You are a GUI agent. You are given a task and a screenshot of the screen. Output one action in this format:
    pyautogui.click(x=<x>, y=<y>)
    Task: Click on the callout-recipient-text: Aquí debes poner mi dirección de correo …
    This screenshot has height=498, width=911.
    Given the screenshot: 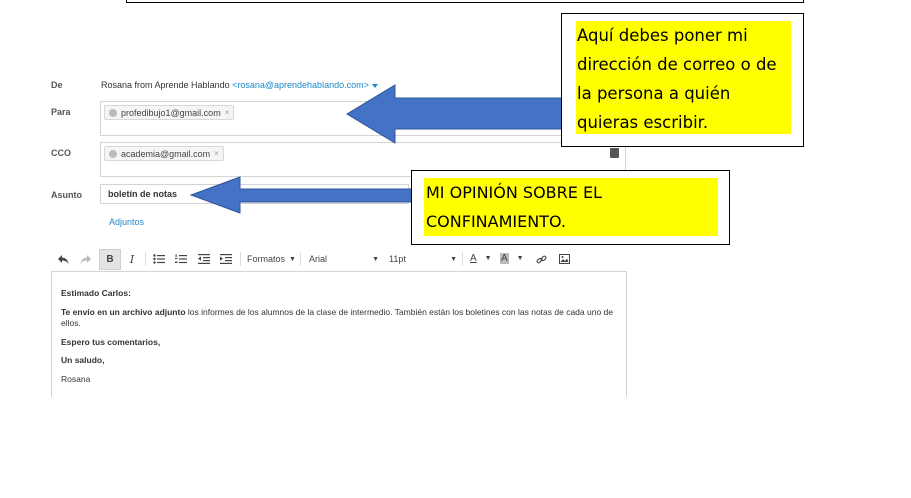 What is the action you would take?
    pyautogui.click(x=683, y=77)
    